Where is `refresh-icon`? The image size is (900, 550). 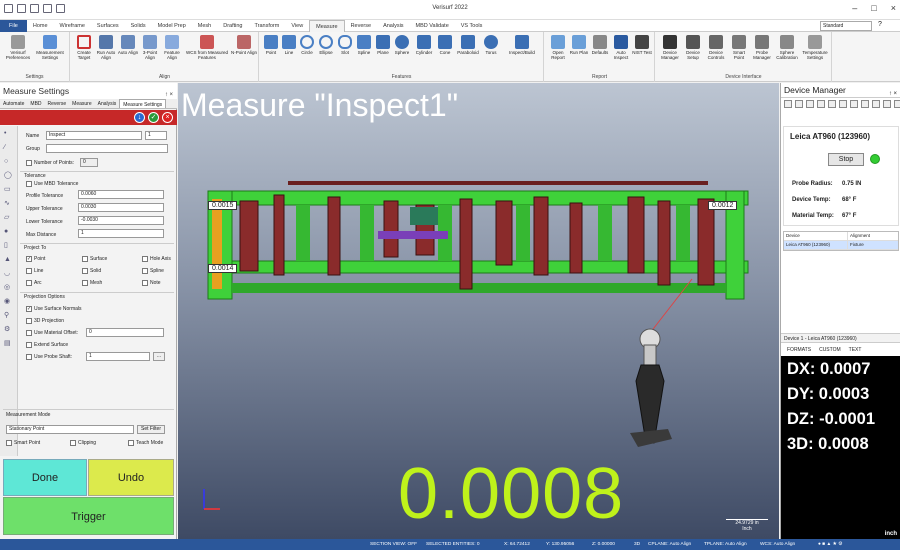
refresh-icon is located at coordinates (799, 104).